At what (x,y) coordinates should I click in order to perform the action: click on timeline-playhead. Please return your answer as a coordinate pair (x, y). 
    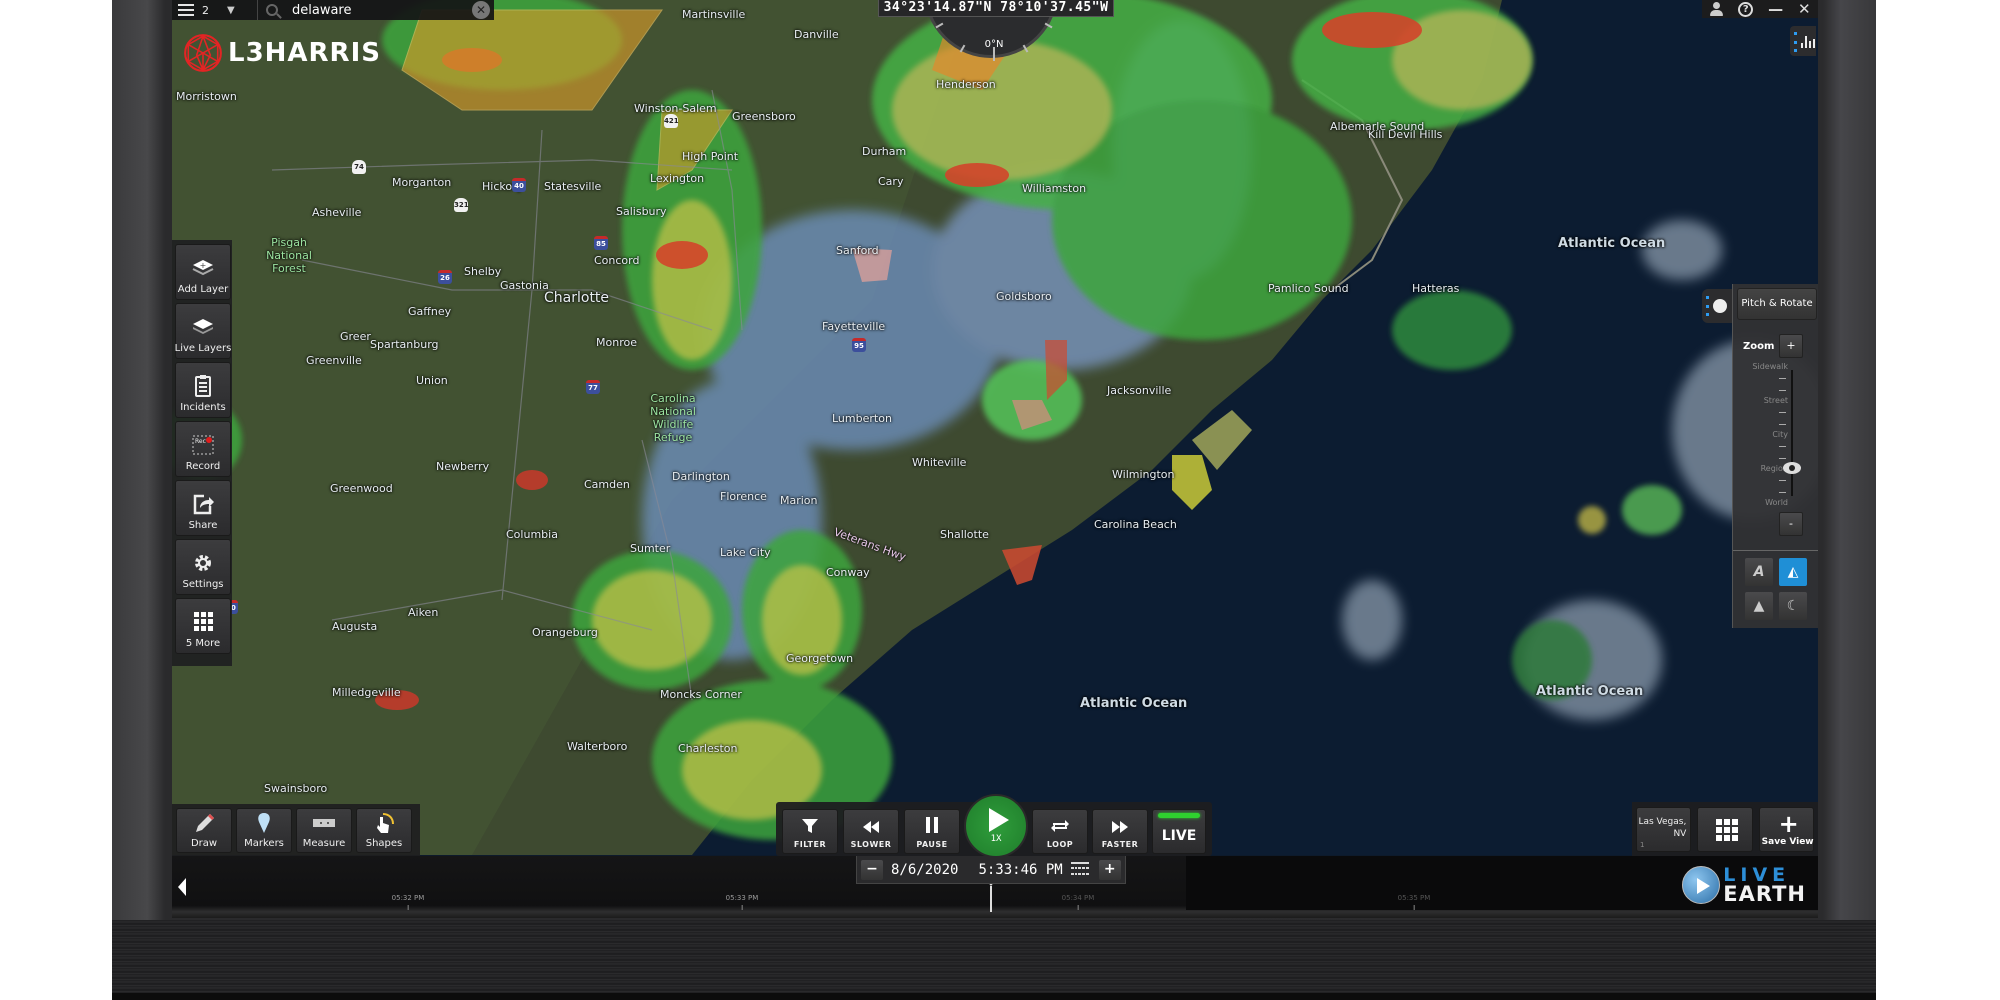
    Looking at the image, I should click on (991, 896).